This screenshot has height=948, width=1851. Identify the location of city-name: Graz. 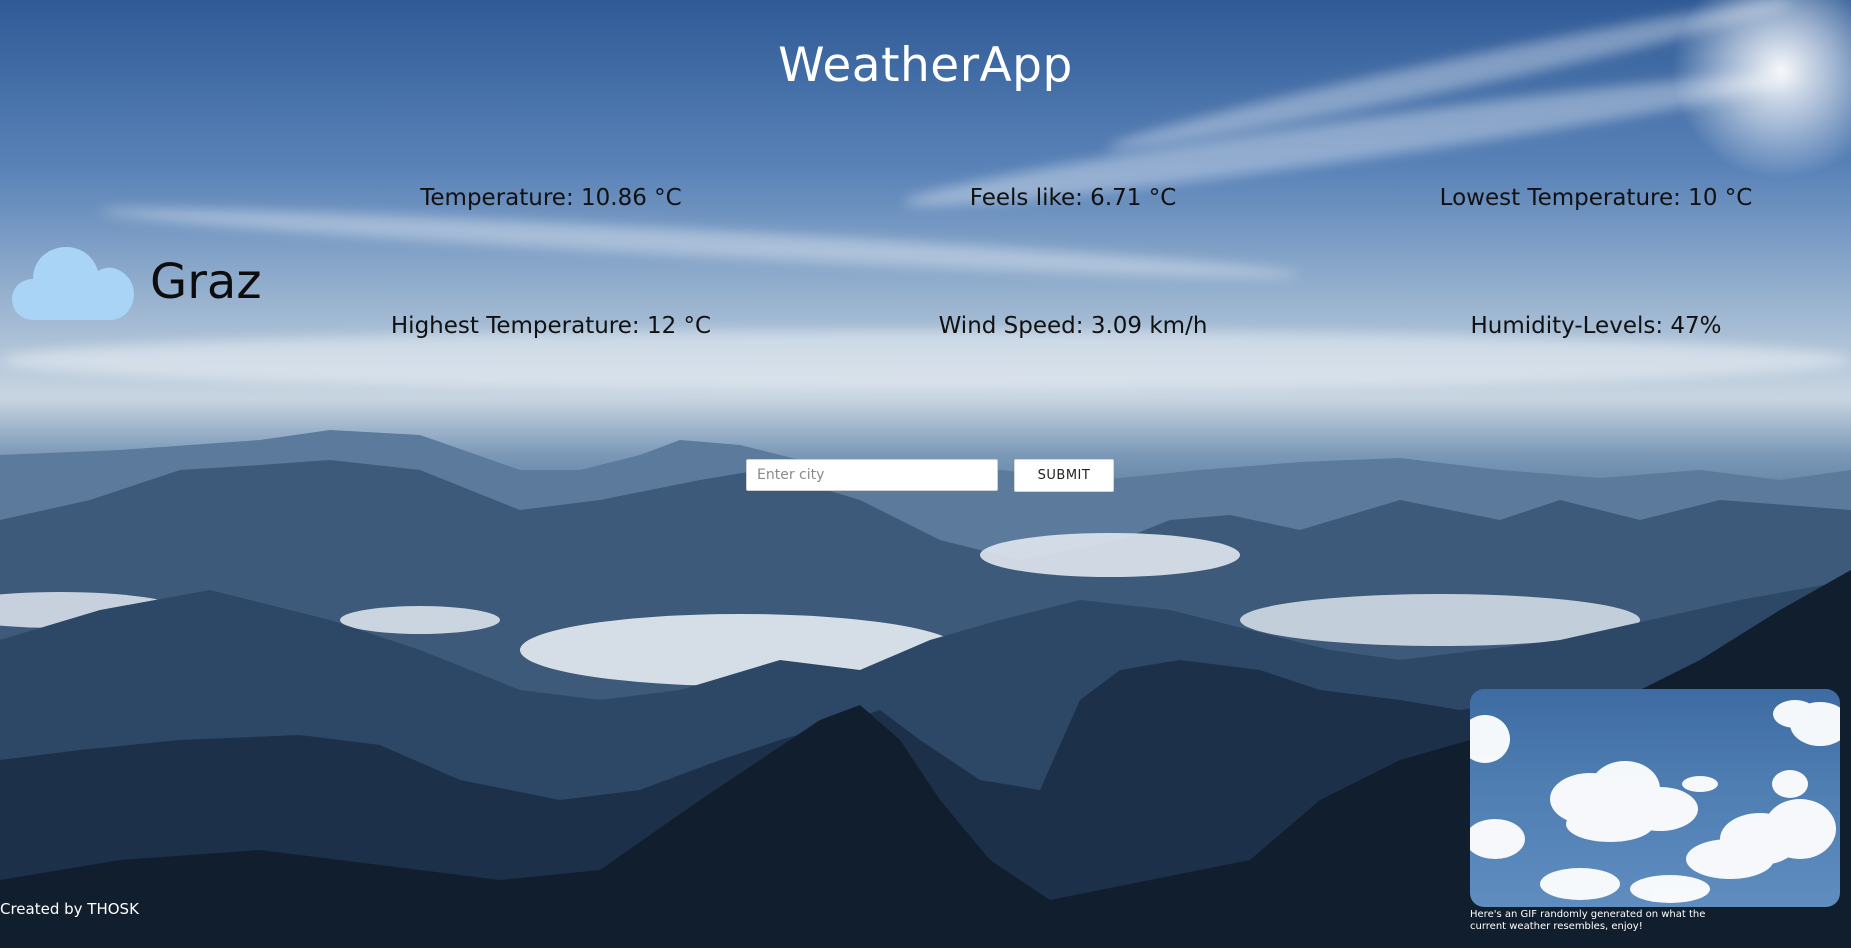
(206, 282).